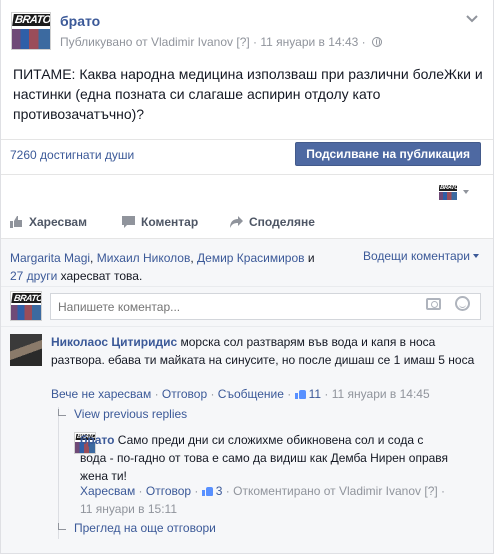 The width and height of the screenshot is (494, 554). I want to click on composer-brand-logo: BRATO, so click(26, 298).